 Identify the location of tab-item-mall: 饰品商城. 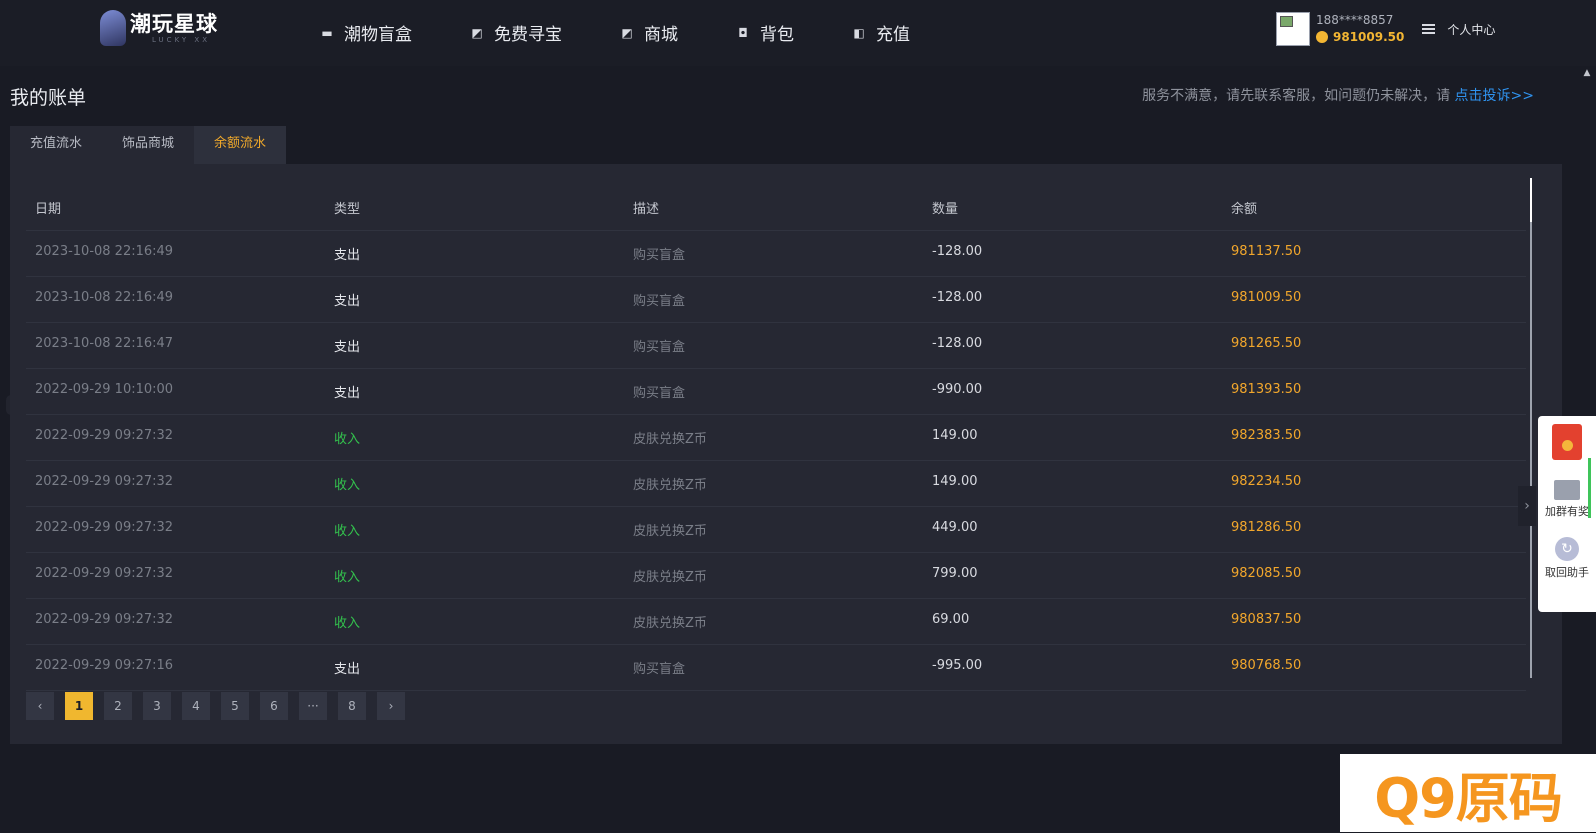
(148, 145).